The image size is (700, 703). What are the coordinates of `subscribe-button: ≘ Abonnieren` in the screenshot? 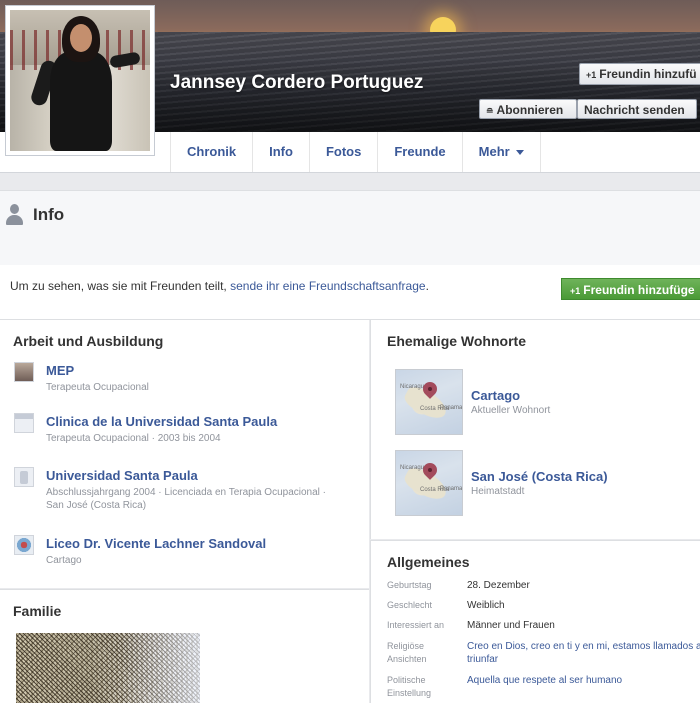 It's located at (528, 109).